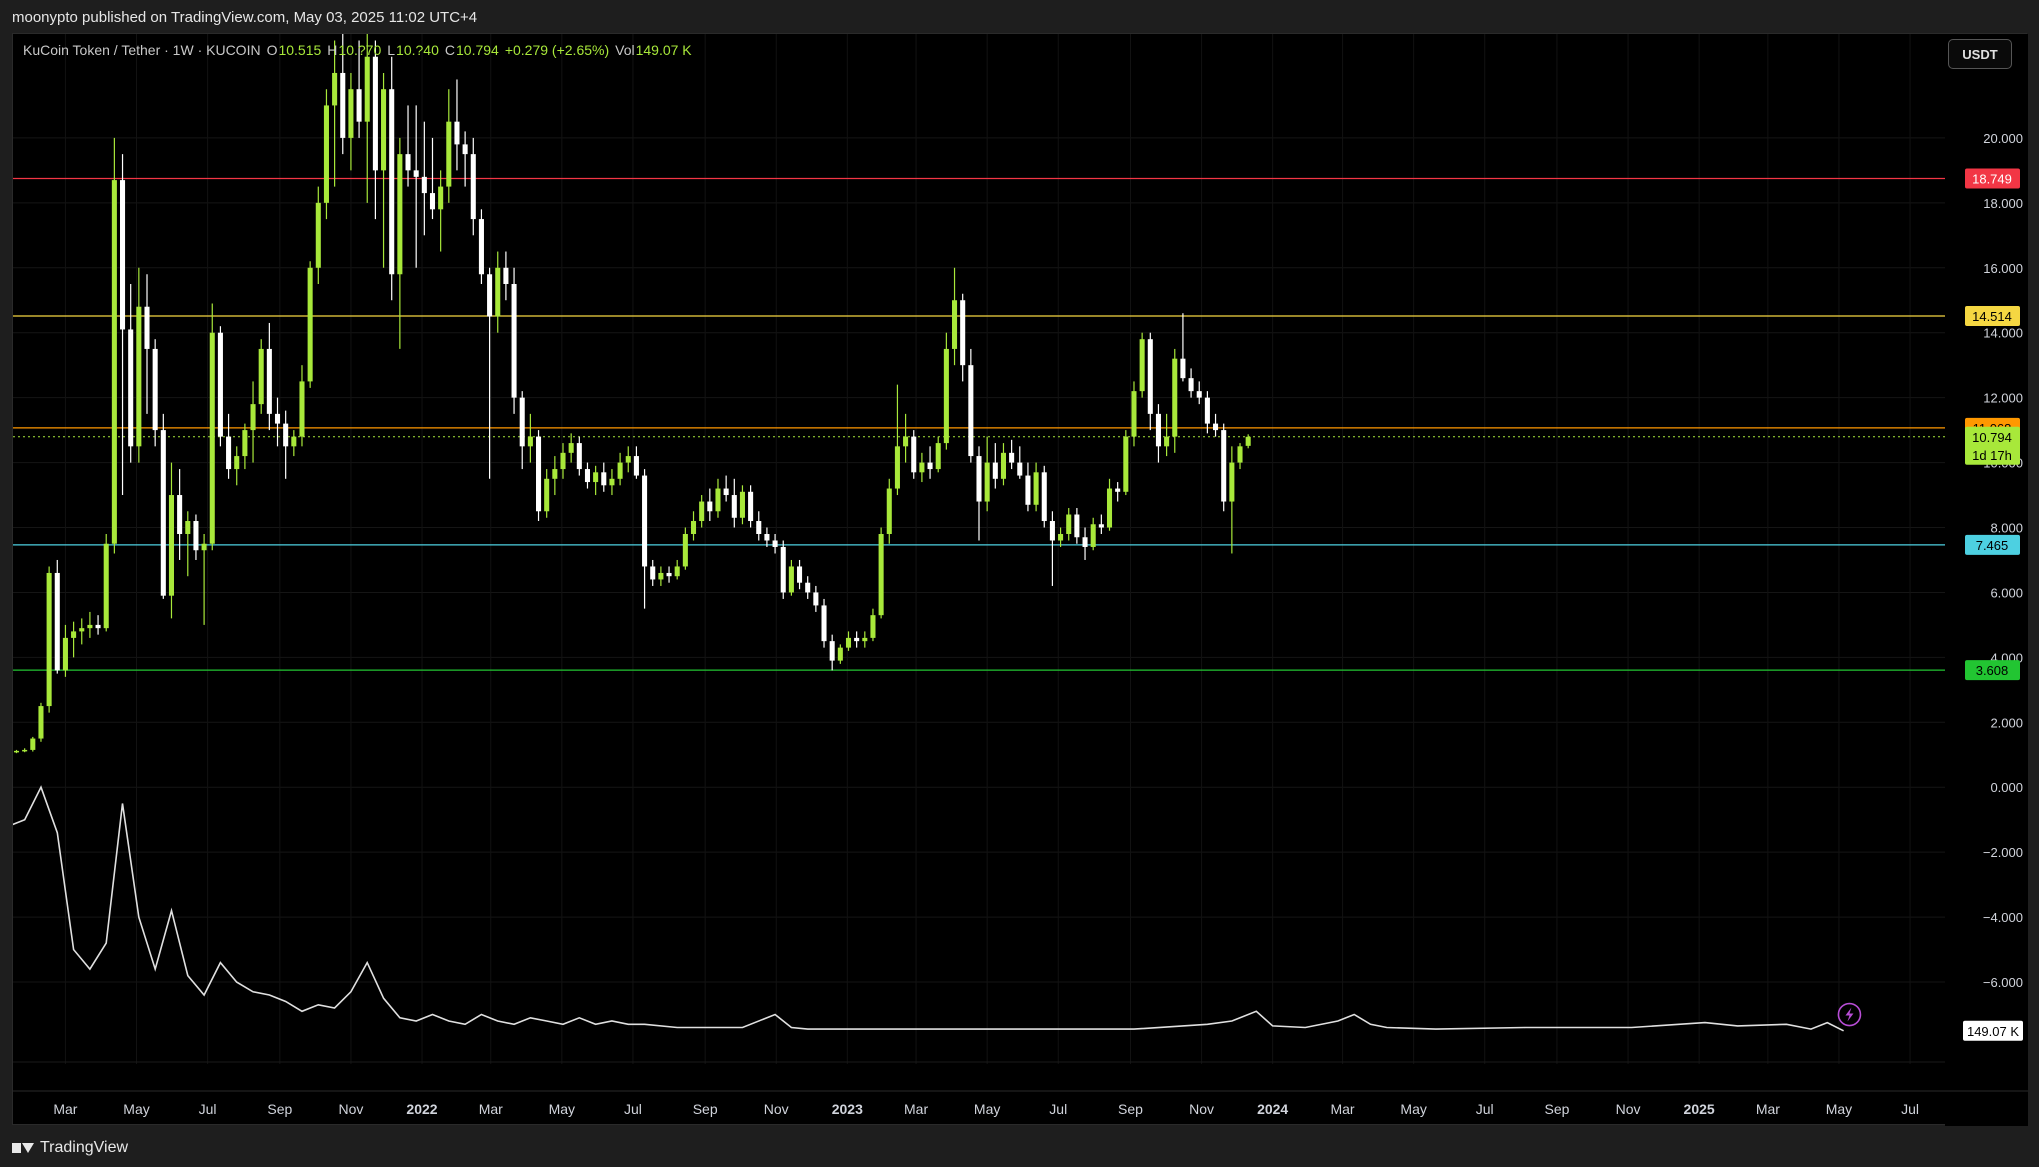 The image size is (2039, 1167). I want to click on volume-value-label: 149.07 K, so click(1993, 1031).